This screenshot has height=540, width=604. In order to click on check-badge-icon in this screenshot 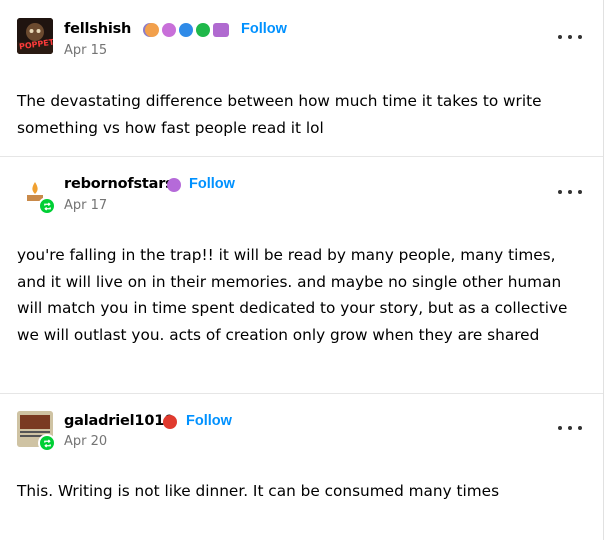, I will do `click(203, 30)`.